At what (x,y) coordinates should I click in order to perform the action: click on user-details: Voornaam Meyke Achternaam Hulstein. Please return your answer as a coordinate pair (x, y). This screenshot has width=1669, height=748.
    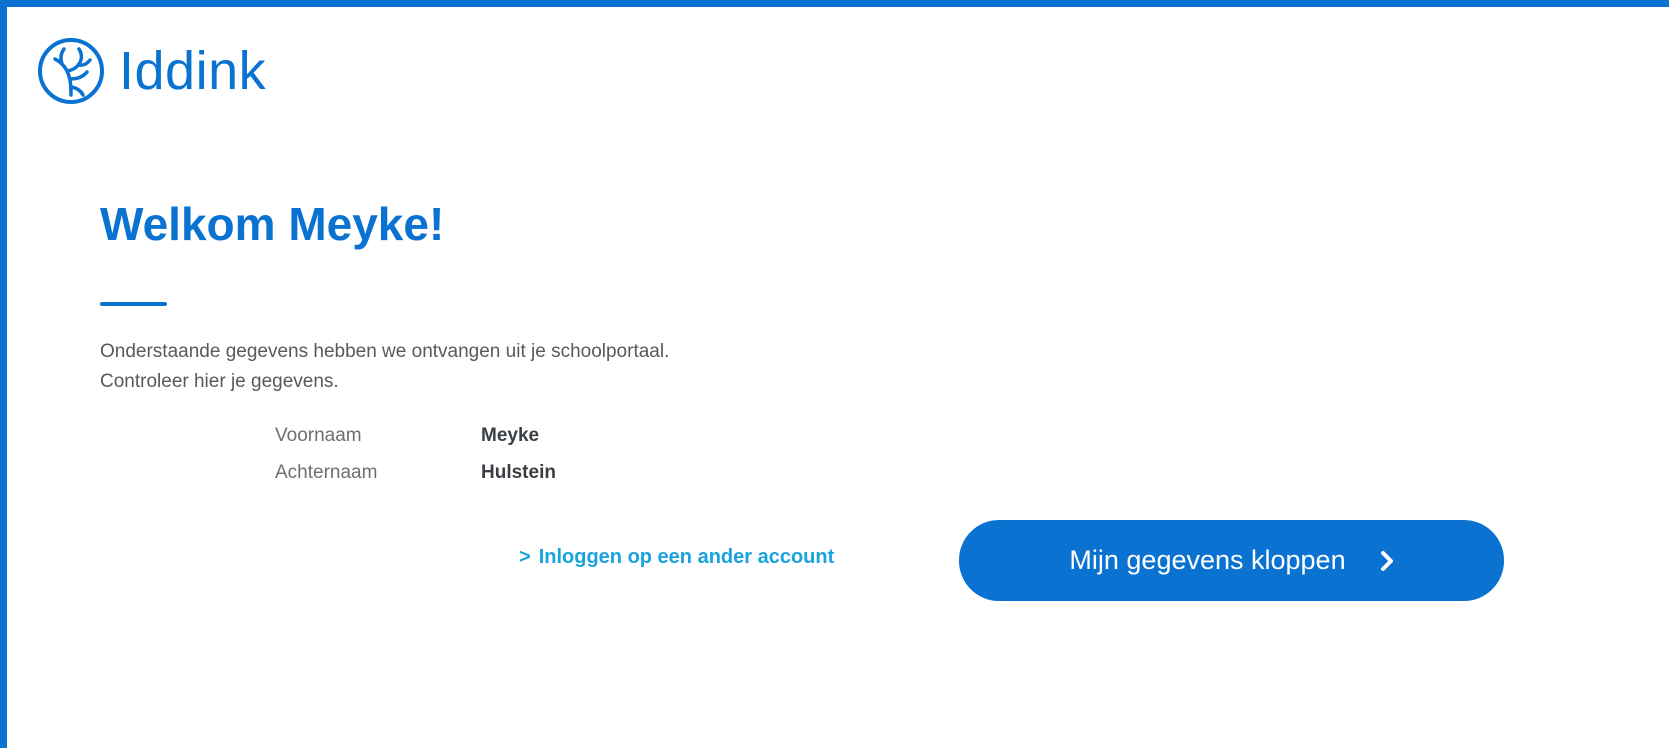
    Looking at the image, I should click on (415, 454).